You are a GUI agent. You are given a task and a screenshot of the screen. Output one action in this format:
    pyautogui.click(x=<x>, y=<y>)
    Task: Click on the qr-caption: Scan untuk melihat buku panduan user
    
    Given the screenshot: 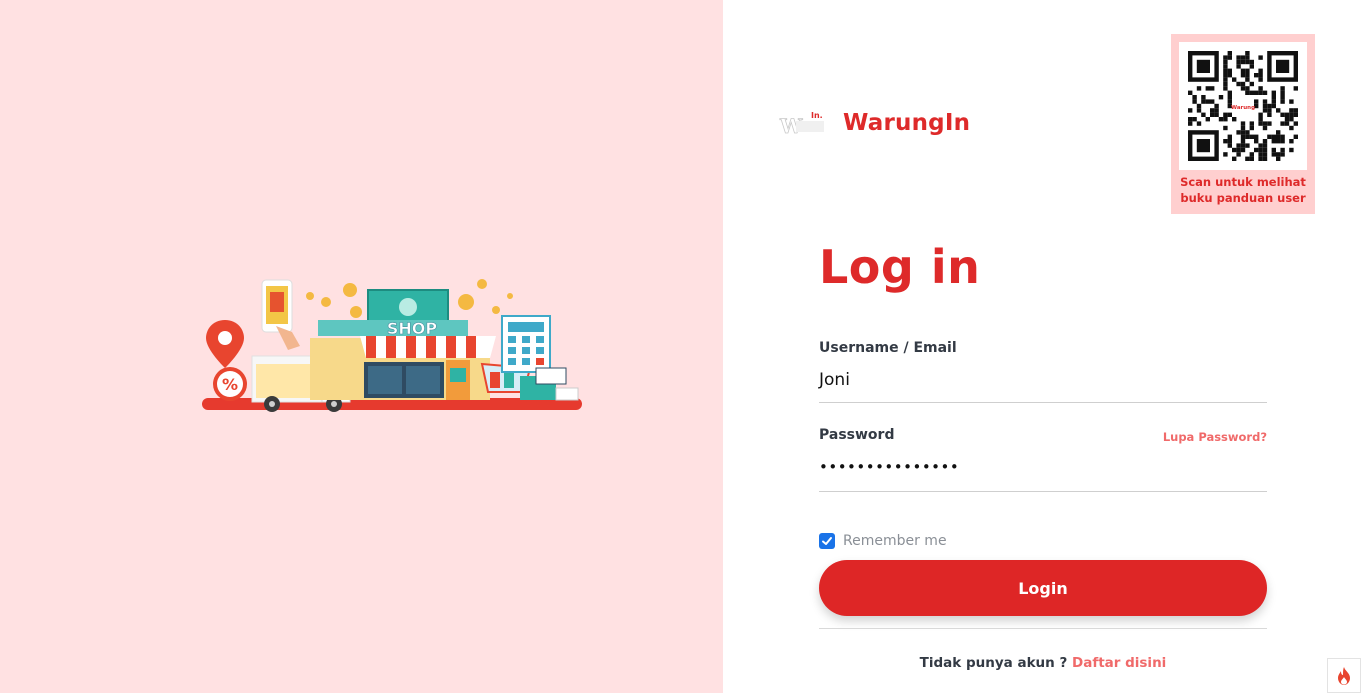 What is the action you would take?
    pyautogui.click(x=1243, y=190)
    